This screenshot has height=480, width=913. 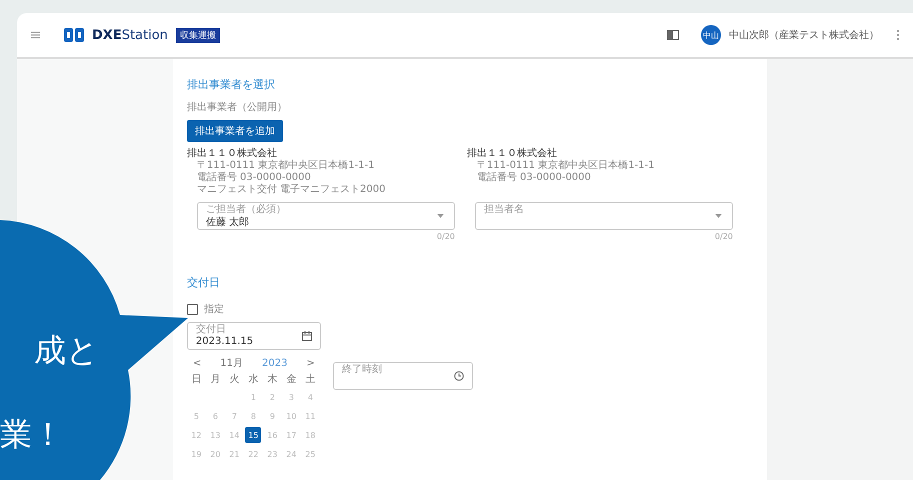 I want to click on previous-month-button: <, so click(x=197, y=363).